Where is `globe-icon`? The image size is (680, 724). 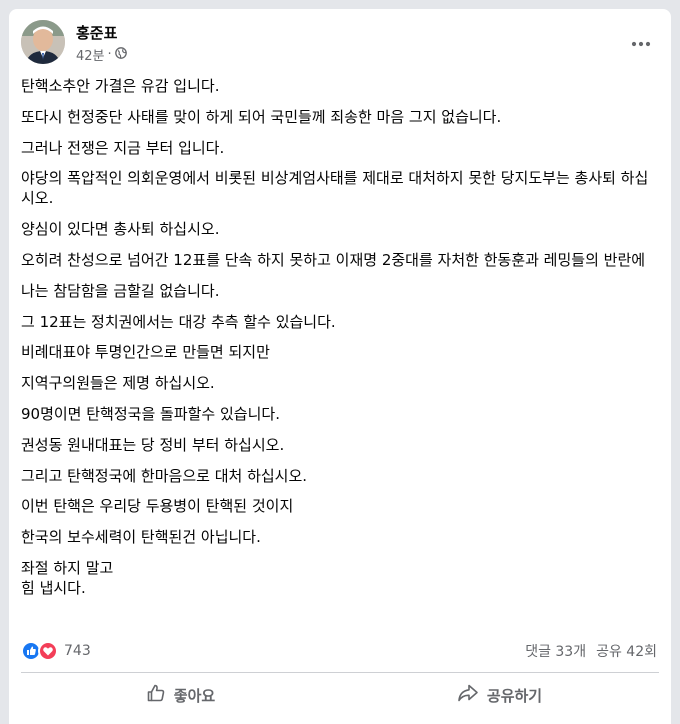 globe-icon is located at coordinates (120, 54).